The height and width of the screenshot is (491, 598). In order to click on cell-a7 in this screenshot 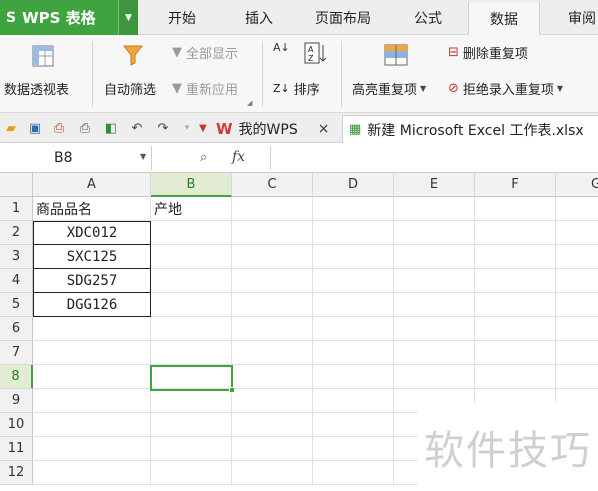, I will do `click(92, 353)`.